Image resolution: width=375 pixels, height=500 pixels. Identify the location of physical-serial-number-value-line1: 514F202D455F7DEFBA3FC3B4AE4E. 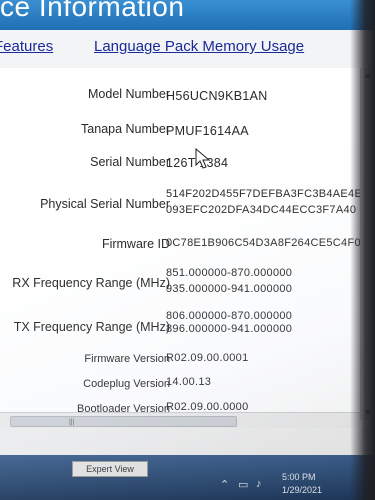
(264, 194).